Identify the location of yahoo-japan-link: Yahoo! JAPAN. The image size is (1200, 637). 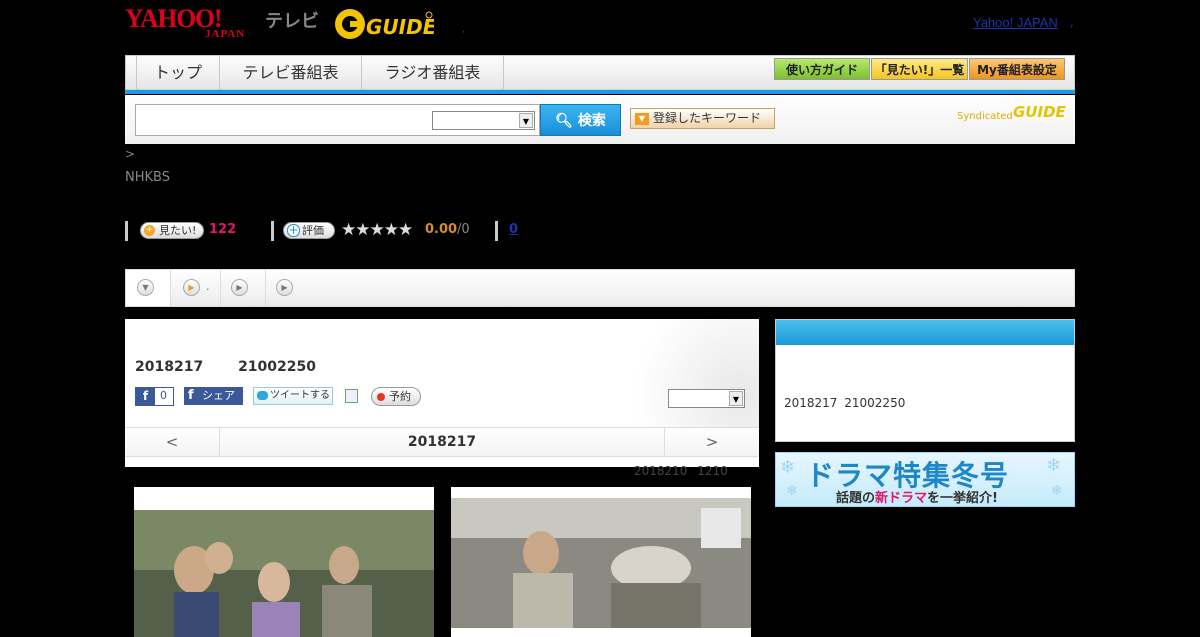
(1015, 22).